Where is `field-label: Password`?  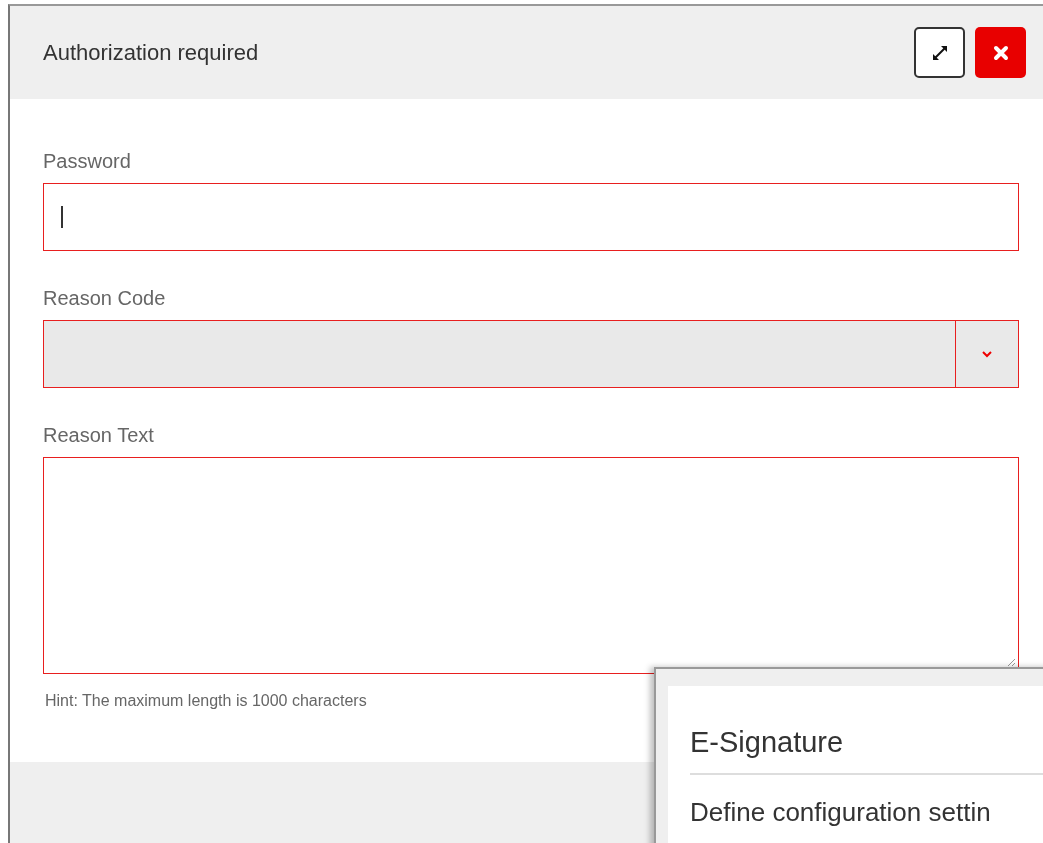
field-label: Password is located at coordinates (87, 162).